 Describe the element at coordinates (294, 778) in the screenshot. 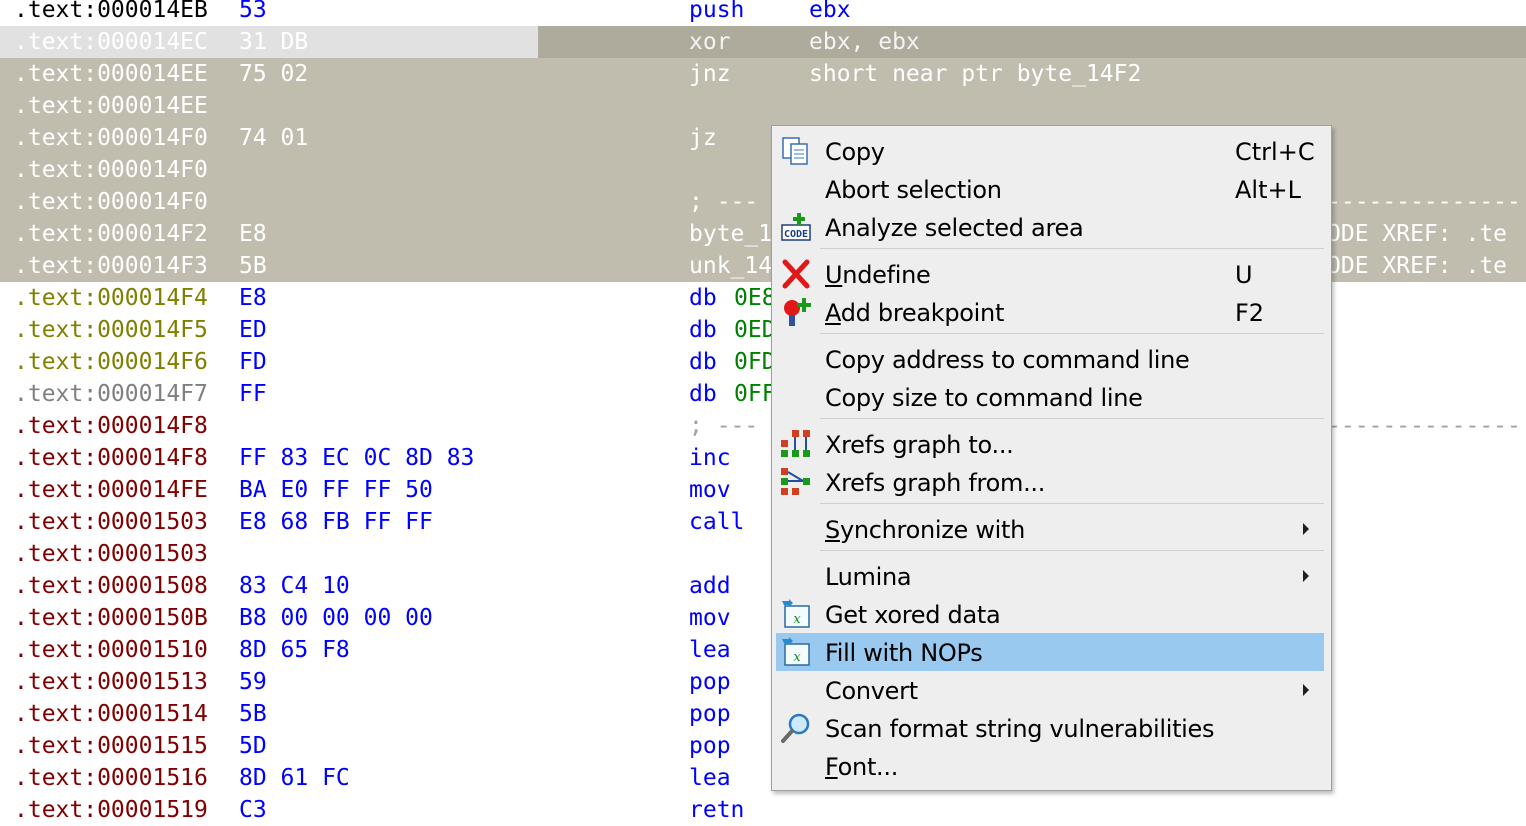

I see `opcode-bytes: 8D 61 FC` at that location.